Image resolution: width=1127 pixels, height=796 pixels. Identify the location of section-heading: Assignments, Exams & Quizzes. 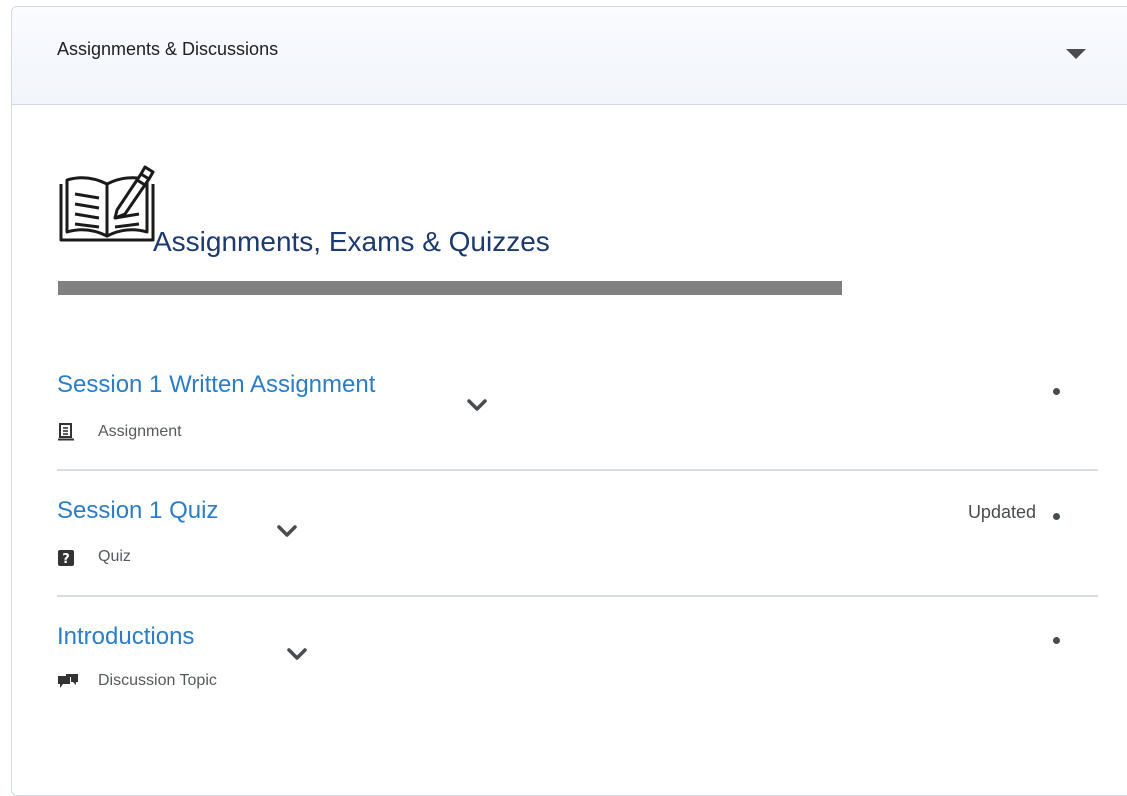
(351, 241).